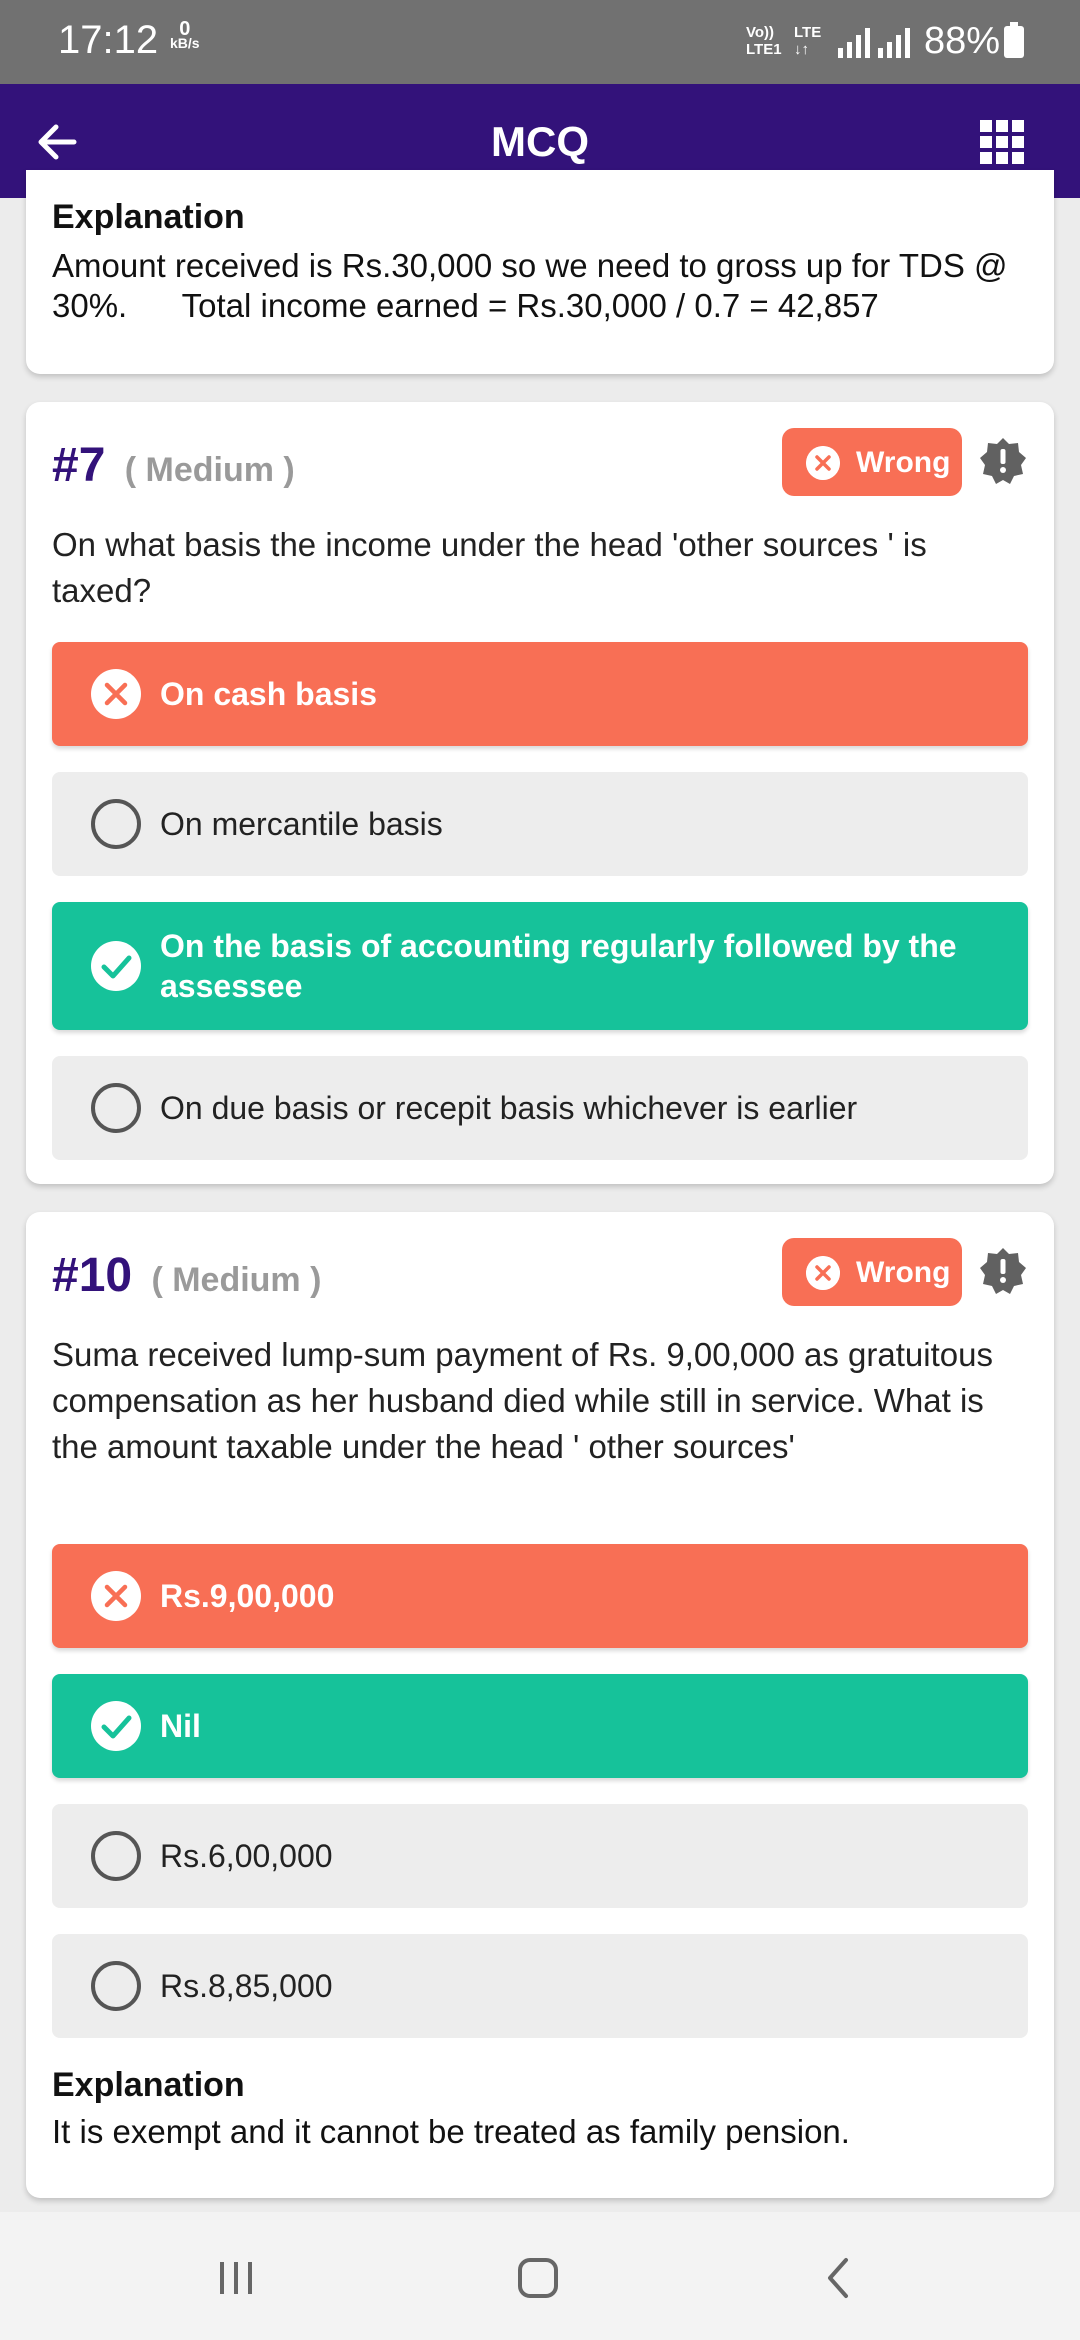  Describe the element at coordinates (540, 1726) in the screenshot. I see `option-correct: Nil` at that location.